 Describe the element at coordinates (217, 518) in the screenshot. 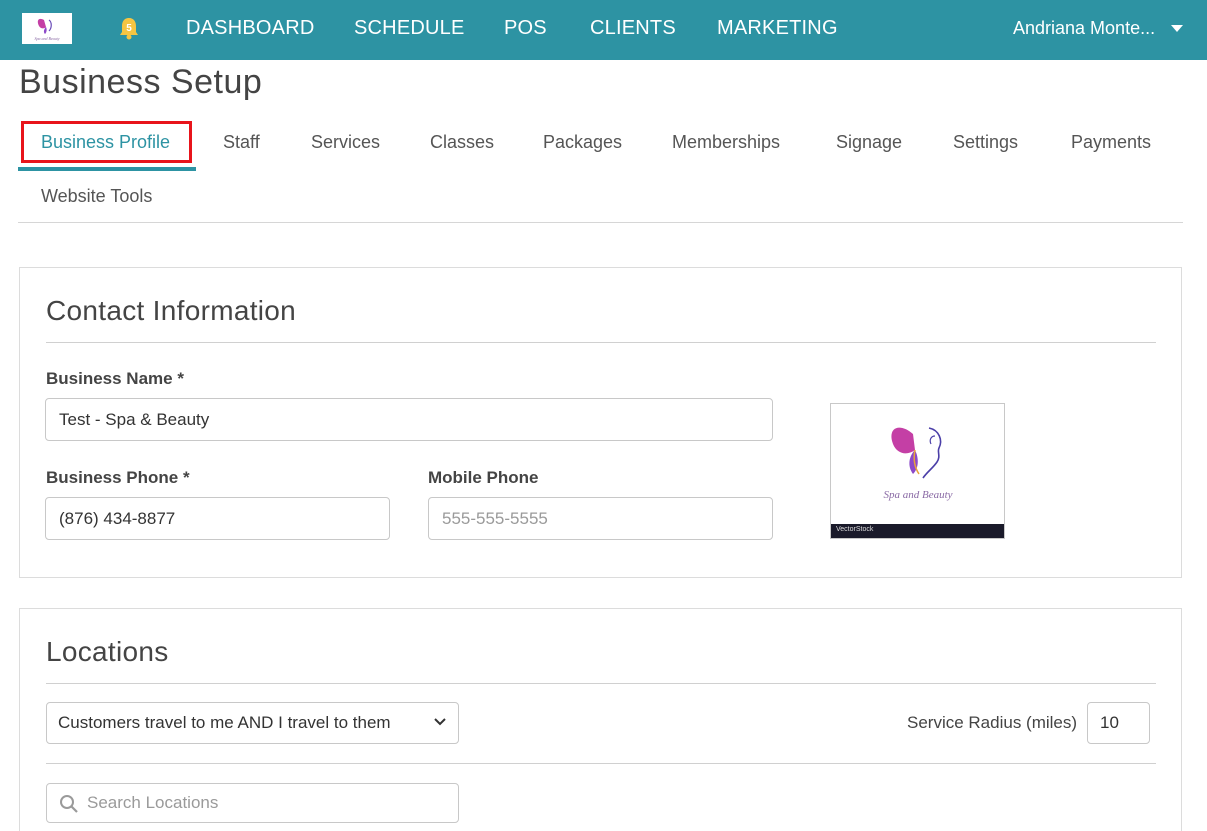

I see `business-phone-input` at that location.